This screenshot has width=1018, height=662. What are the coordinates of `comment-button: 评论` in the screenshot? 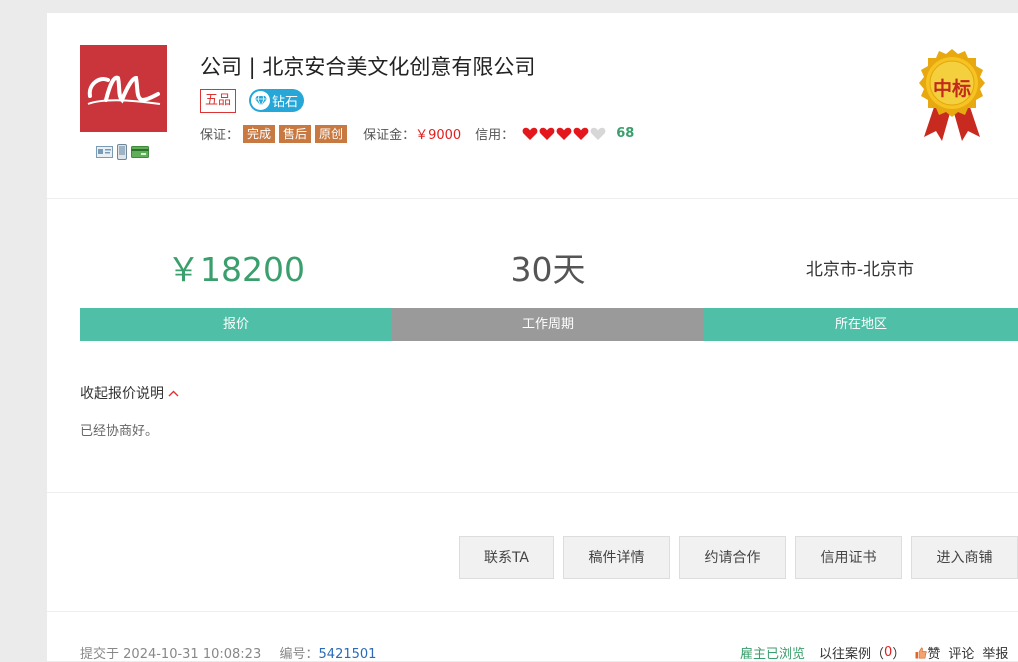 It's located at (961, 652).